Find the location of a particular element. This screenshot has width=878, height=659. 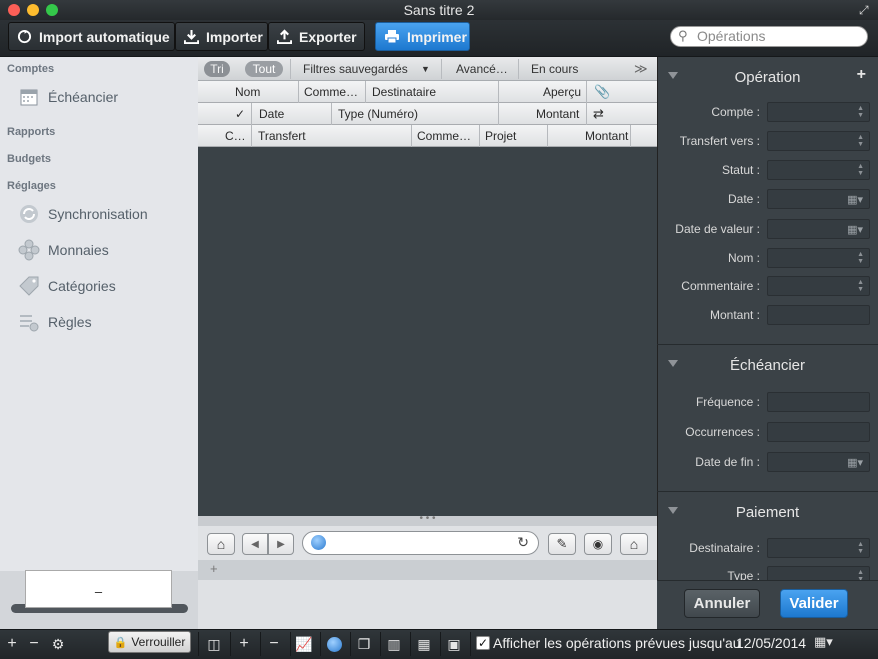

operation-section-header: Opération + is located at coordinates (767, 76).